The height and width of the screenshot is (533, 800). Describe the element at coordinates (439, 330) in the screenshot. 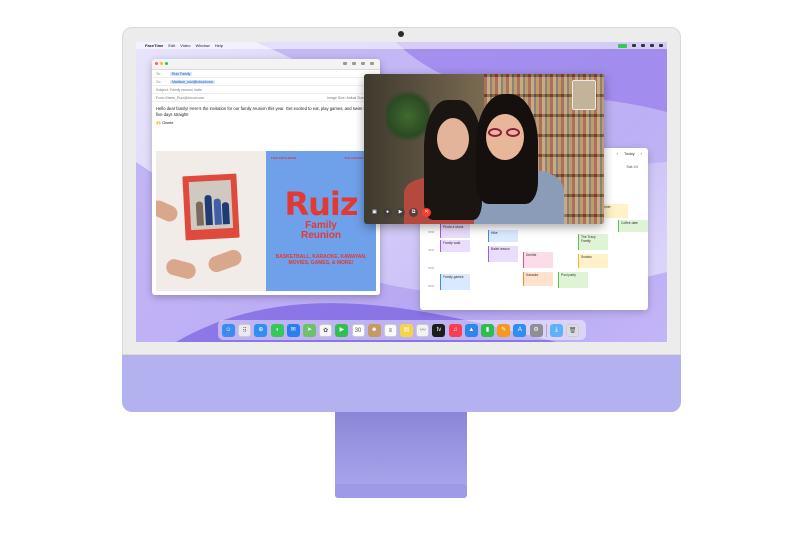

I see `tv-icon: tv` at that location.